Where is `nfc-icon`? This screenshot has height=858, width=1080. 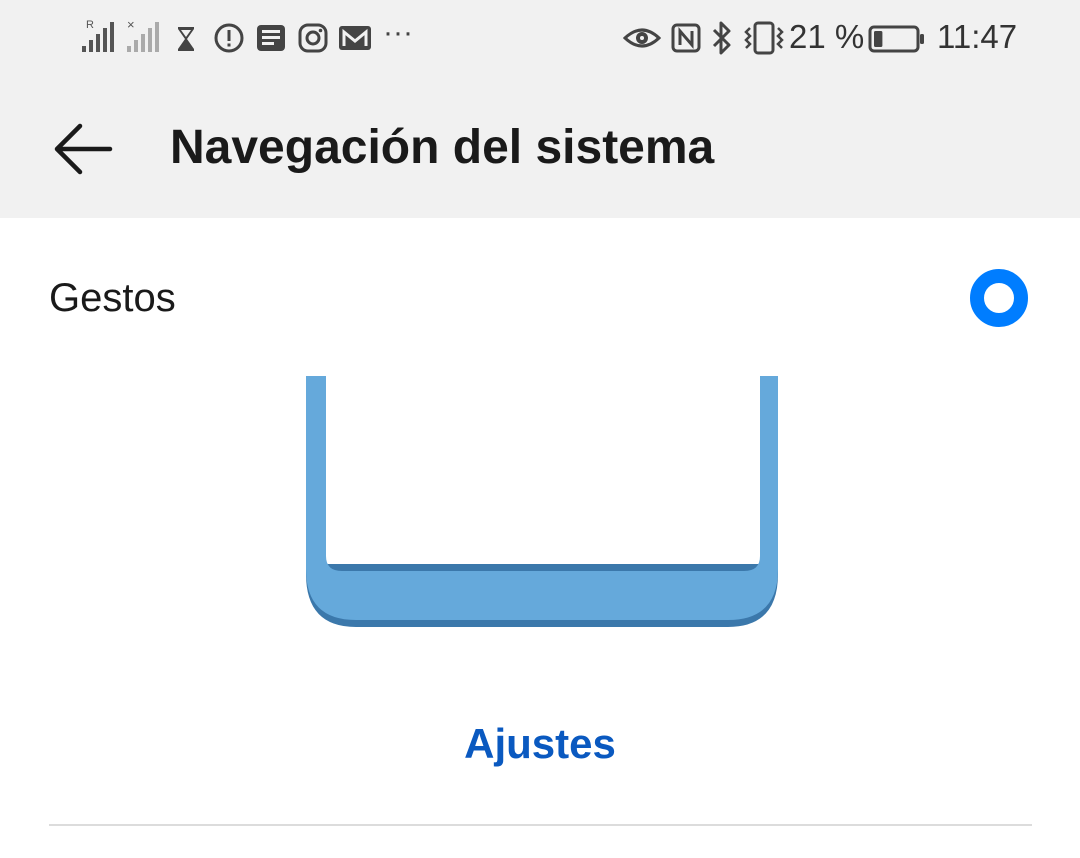 nfc-icon is located at coordinates (686, 38).